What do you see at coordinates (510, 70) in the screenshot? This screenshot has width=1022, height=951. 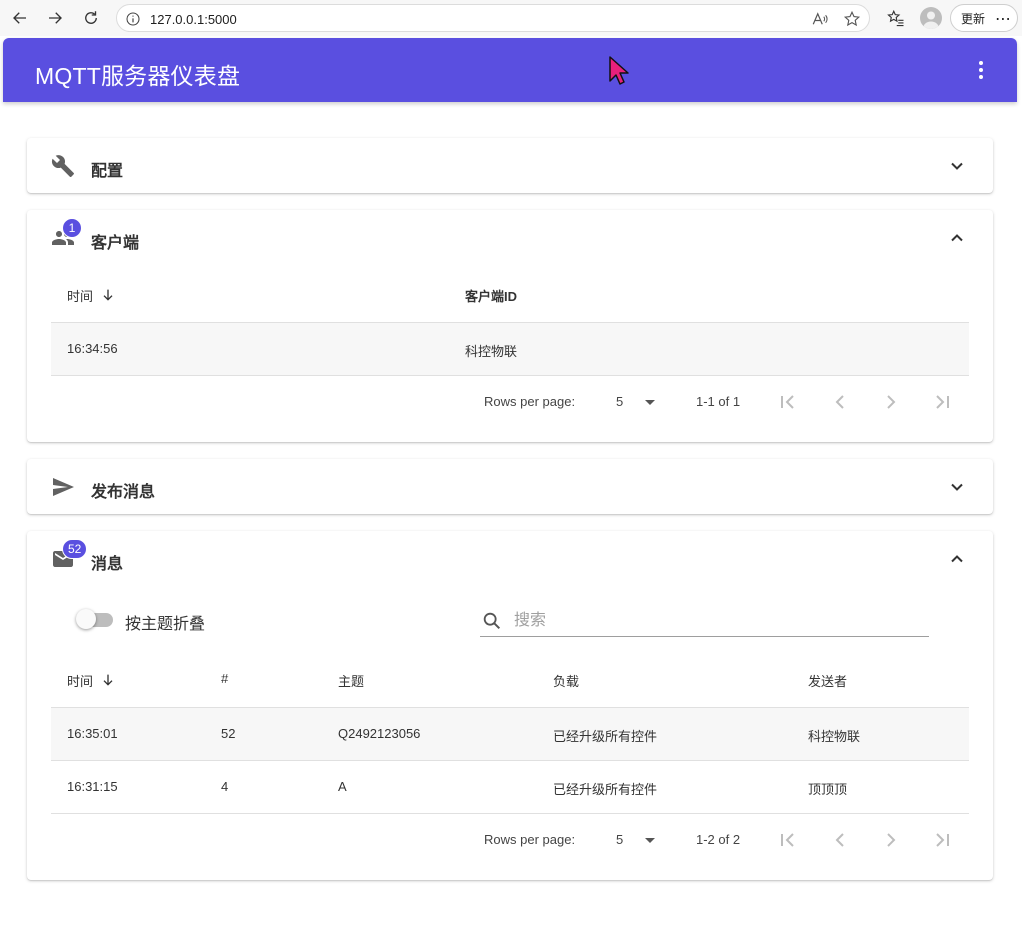 I see `app-bar: MQTT服务器仪表盘` at bounding box center [510, 70].